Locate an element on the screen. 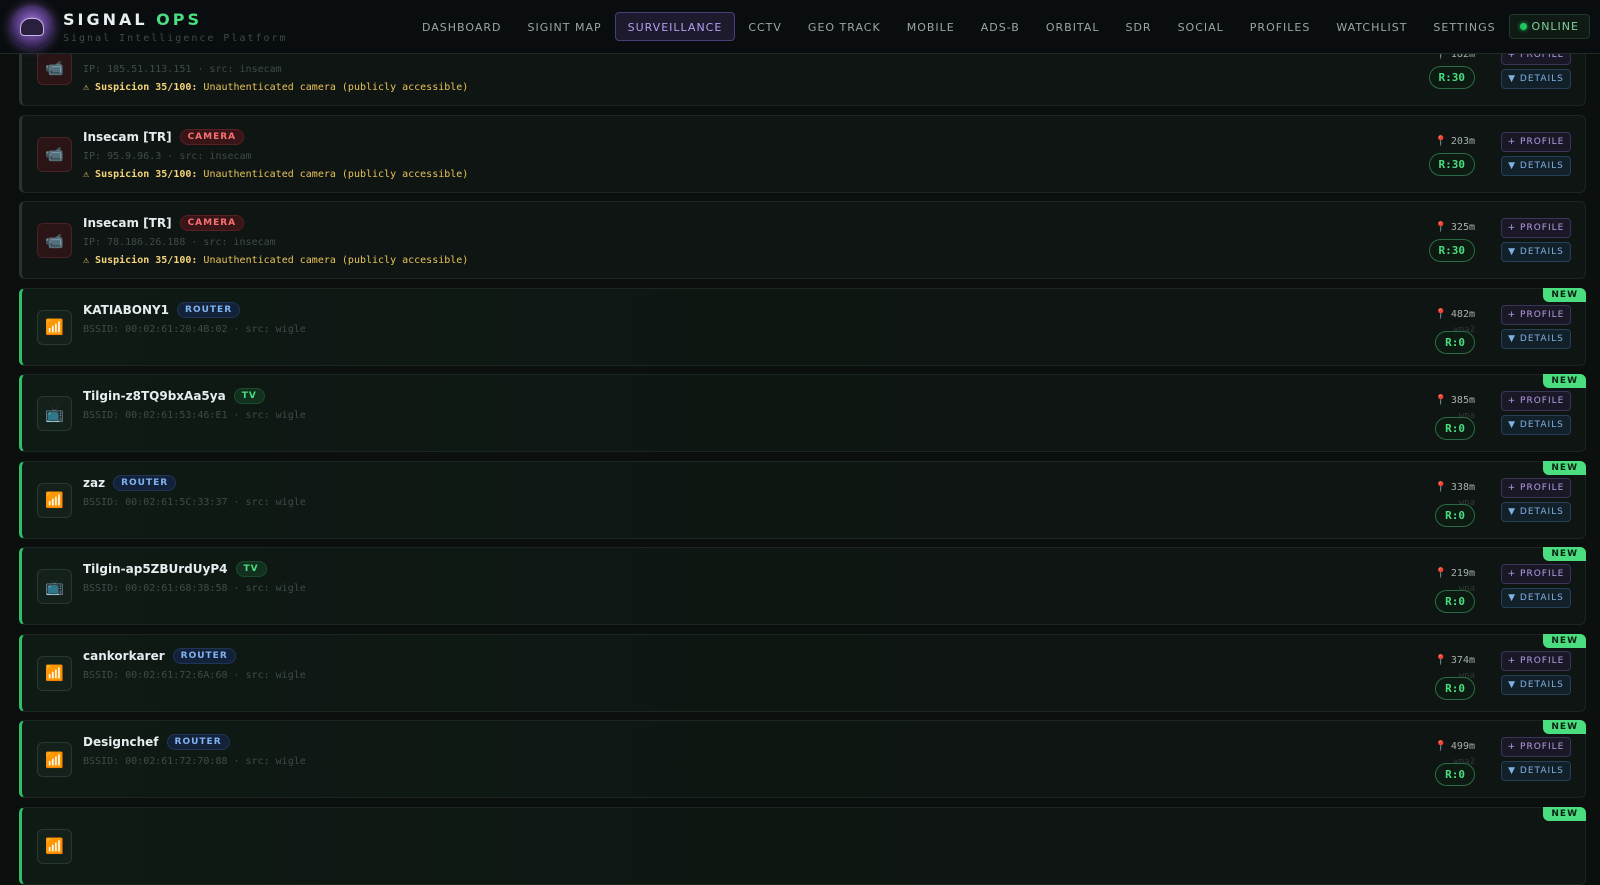  suspicion-score: Suspicion 35/100: is located at coordinates (146, 87).